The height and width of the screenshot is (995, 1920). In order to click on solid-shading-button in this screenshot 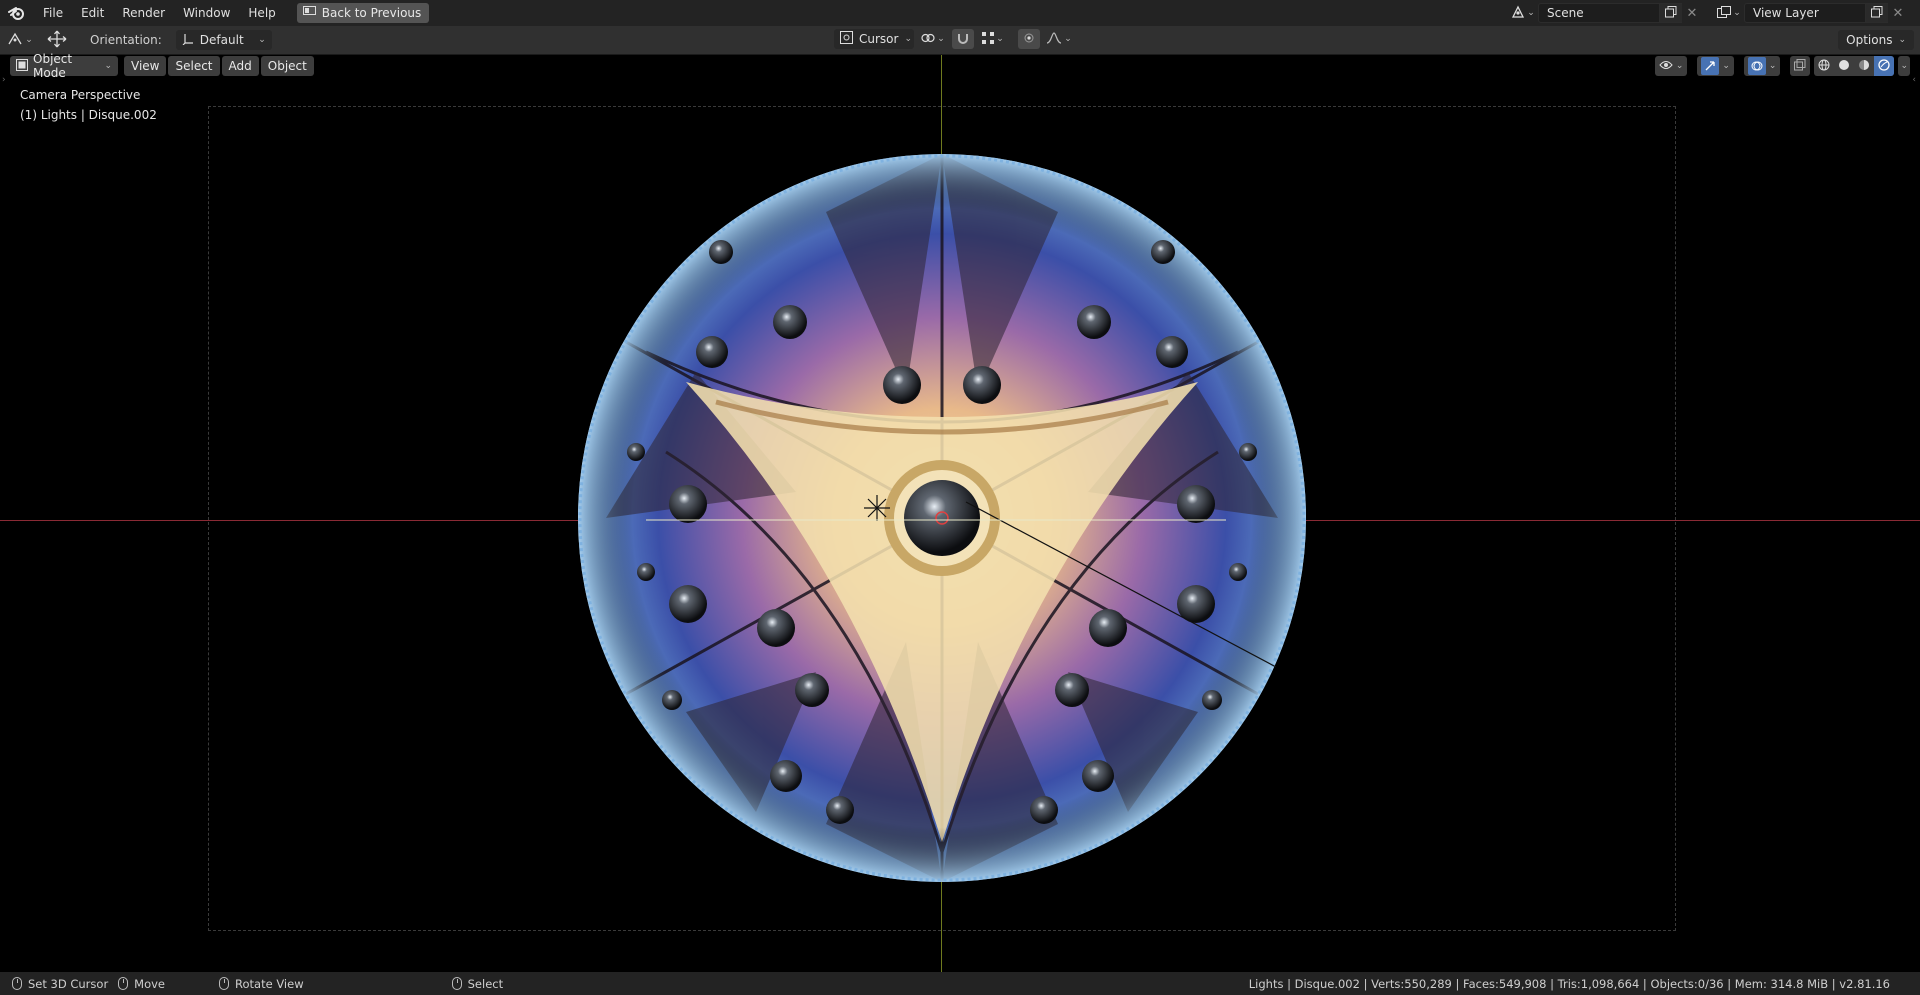, I will do `click(1844, 66)`.